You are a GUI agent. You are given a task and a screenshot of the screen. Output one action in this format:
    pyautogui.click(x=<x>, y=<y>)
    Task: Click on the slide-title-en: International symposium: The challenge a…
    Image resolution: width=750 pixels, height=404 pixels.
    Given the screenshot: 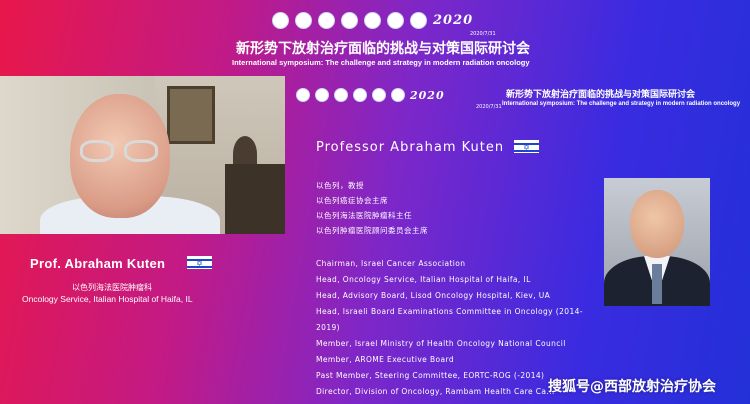 What is the action you would take?
    pyautogui.click(x=621, y=104)
    